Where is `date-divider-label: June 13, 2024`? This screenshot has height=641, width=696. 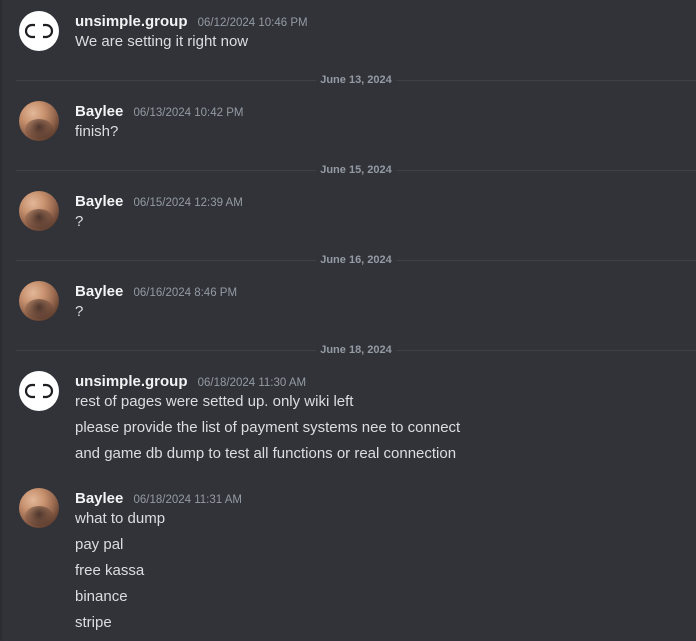
date-divider-label: June 13, 2024 is located at coordinates (356, 80).